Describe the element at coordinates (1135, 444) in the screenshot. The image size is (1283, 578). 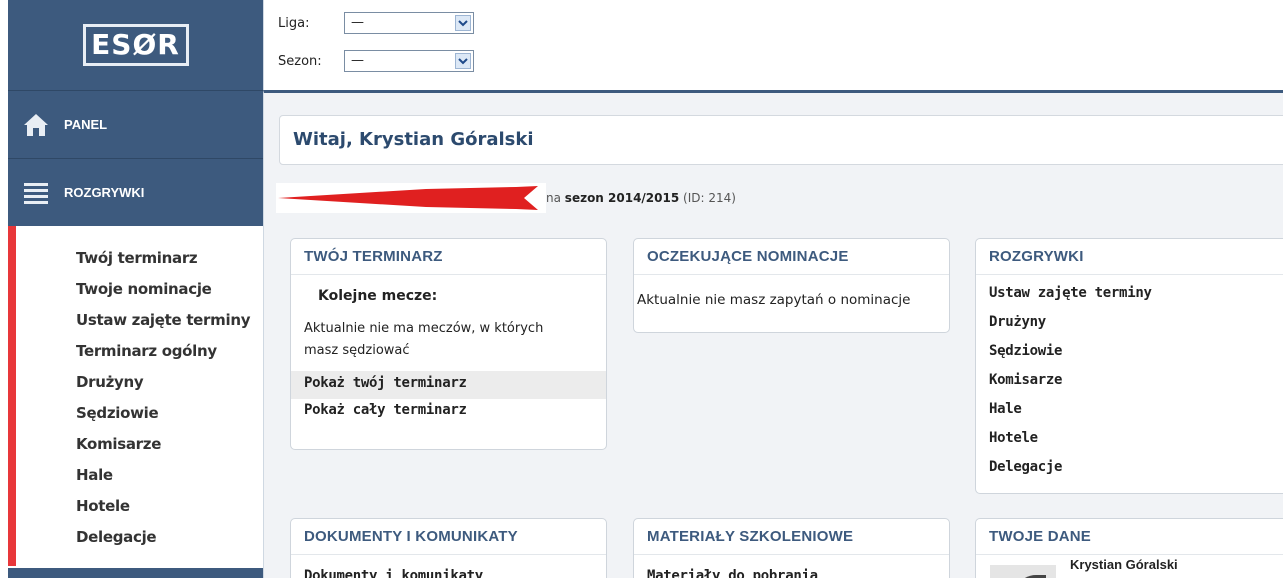
I see `rozgrywki-link-hotele: Hotele` at that location.